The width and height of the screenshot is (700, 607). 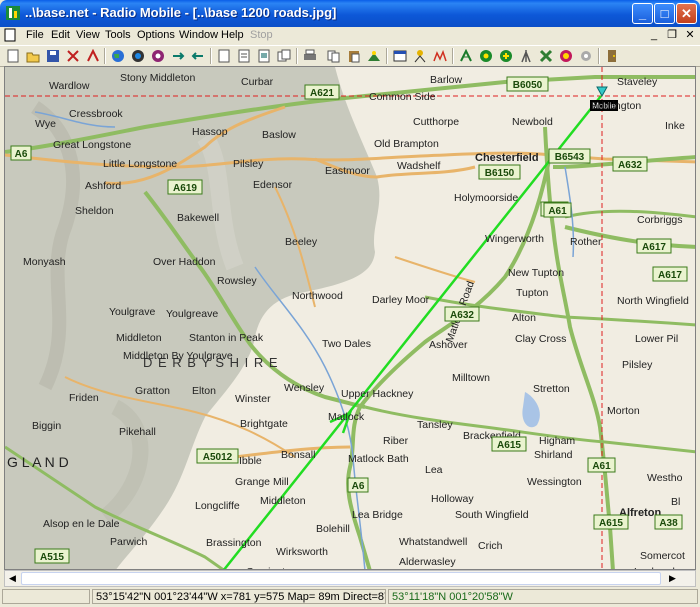 What do you see at coordinates (672, 35) in the screenshot?
I see `mdi-restore-button: ❐` at bounding box center [672, 35].